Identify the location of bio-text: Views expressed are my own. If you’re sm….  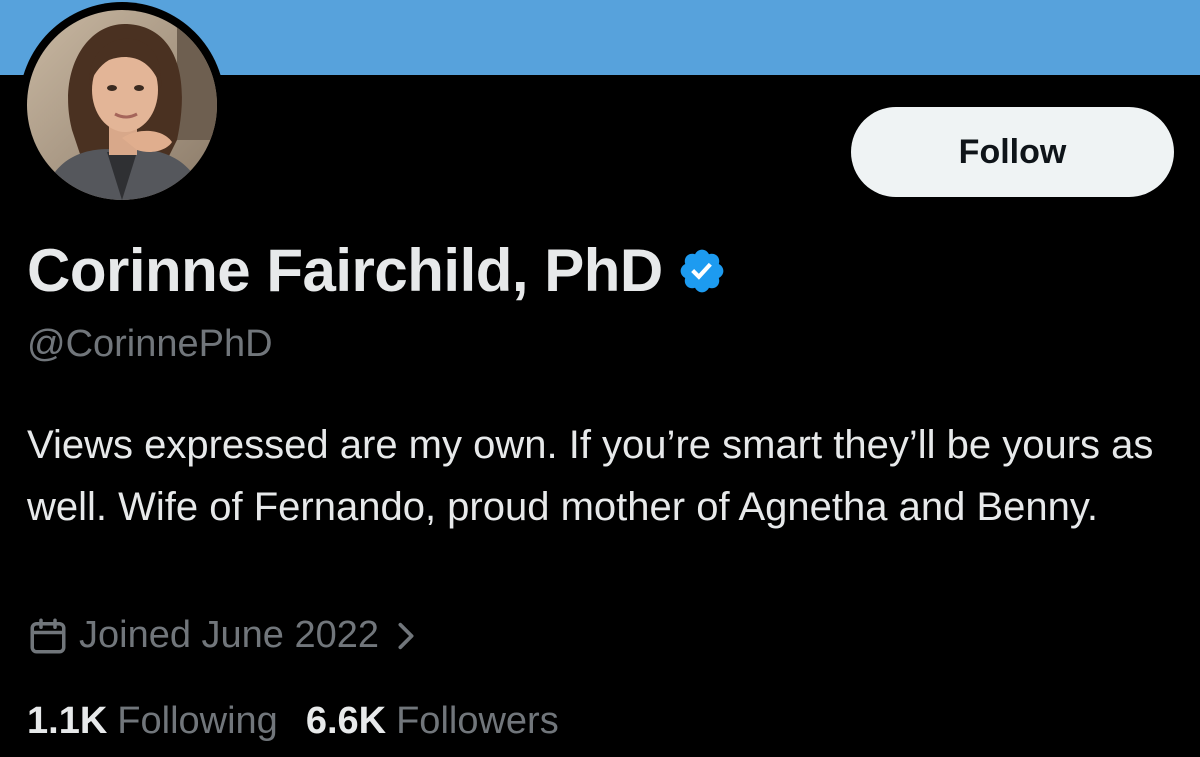
(590, 476).